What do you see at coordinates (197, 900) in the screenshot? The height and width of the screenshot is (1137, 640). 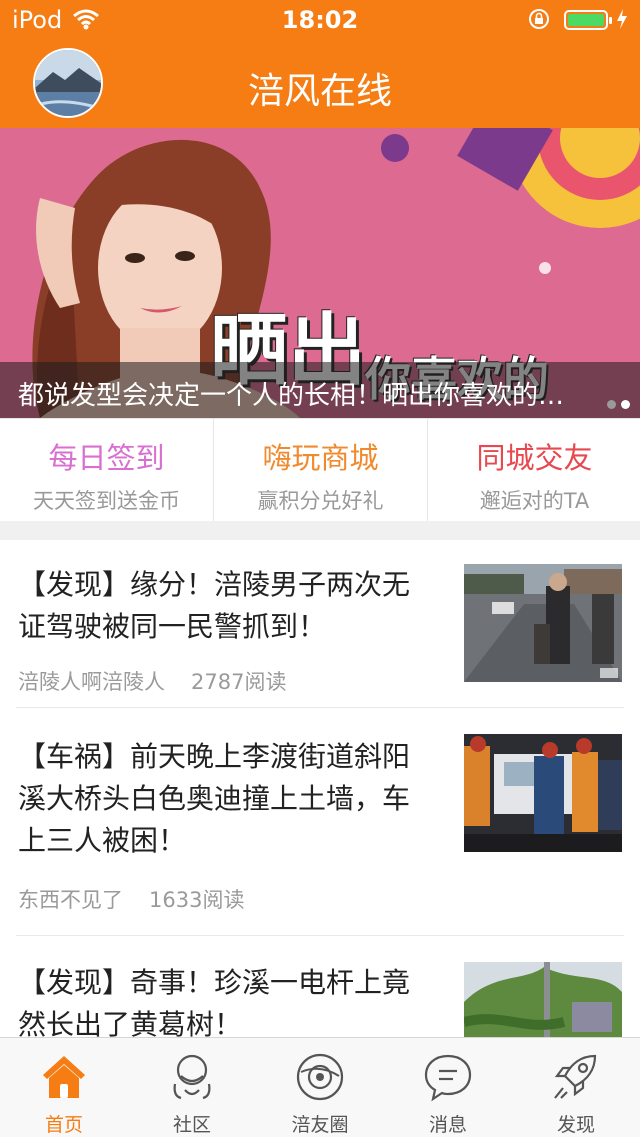 I see `news-read-count: 1633阅读` at bounding box center [197, 900].